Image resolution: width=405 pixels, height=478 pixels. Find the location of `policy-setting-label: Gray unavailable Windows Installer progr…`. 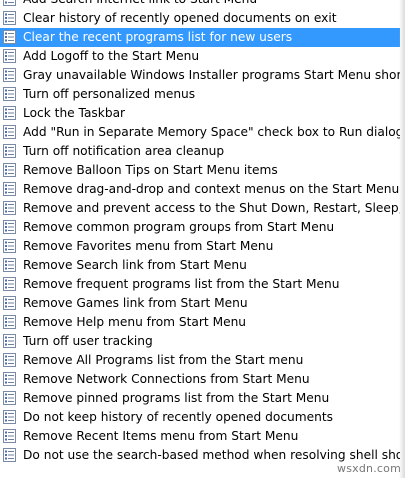

policy-setting-label: Gray unavailable Windows Installer progr… is located at coordinates (211, 75).